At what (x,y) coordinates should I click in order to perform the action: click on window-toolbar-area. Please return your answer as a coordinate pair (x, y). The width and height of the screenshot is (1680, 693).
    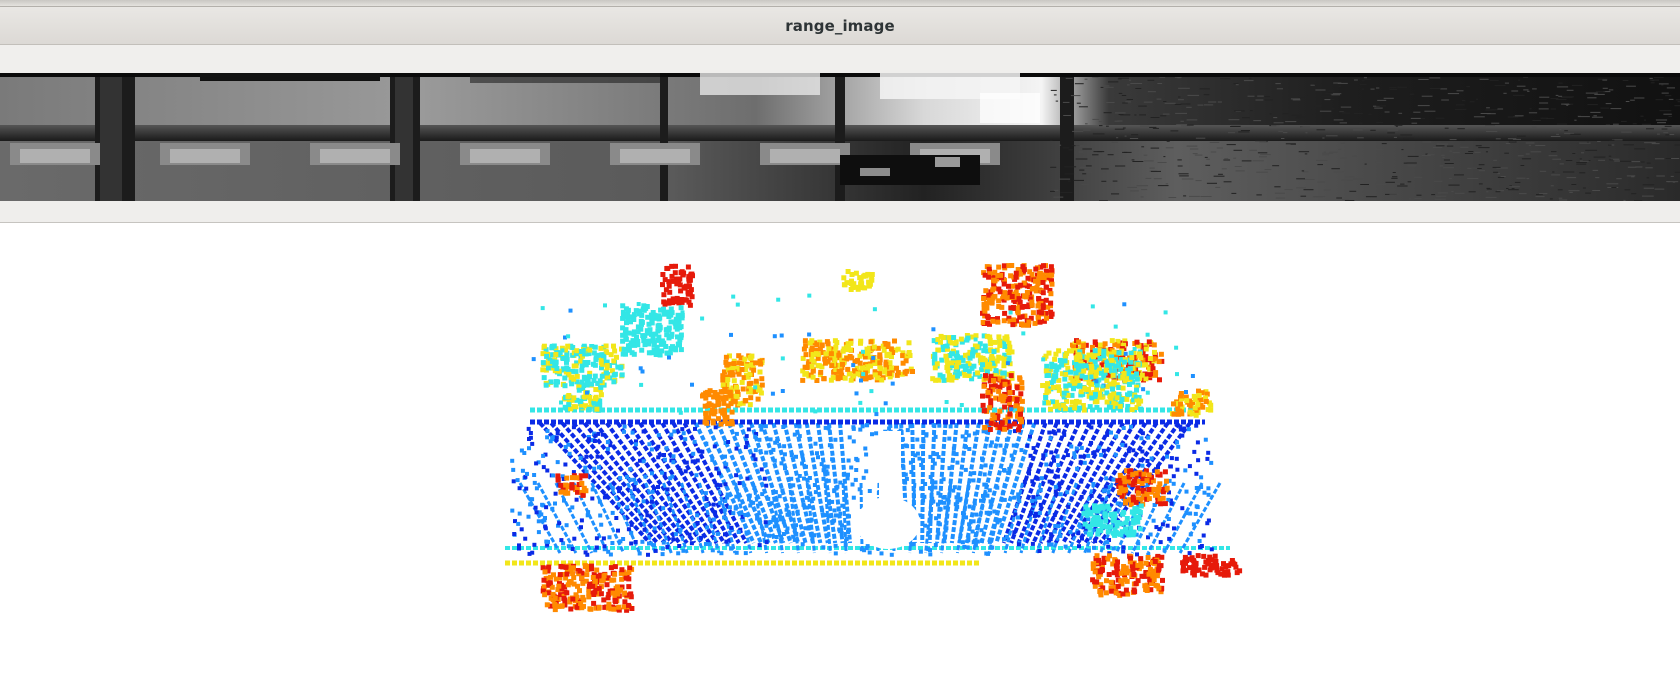
    Looking at the image, I should click on (840, 57).